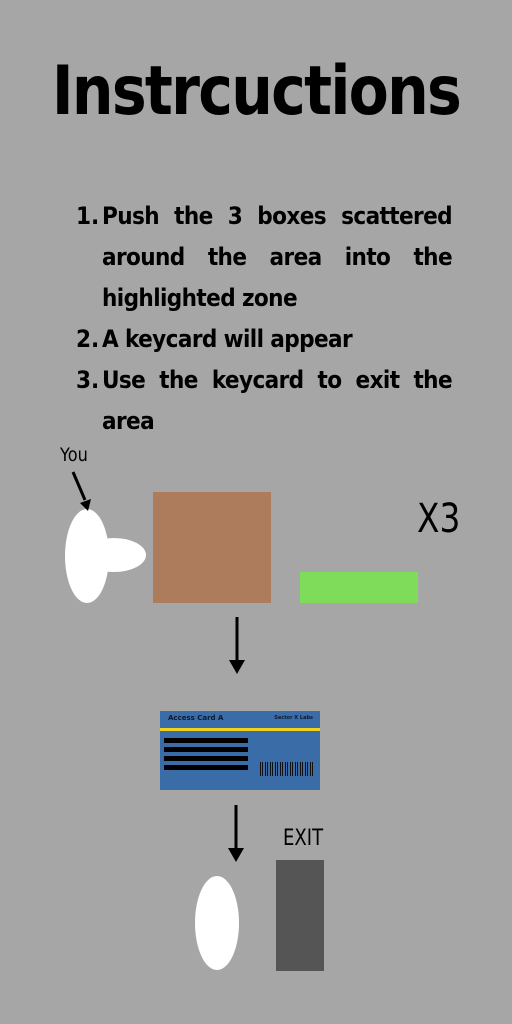  What do you see at coordinates (81, 491) in the screenshot?
I see `you-pointer-arrow-icon` at bounding box center [81, 491].